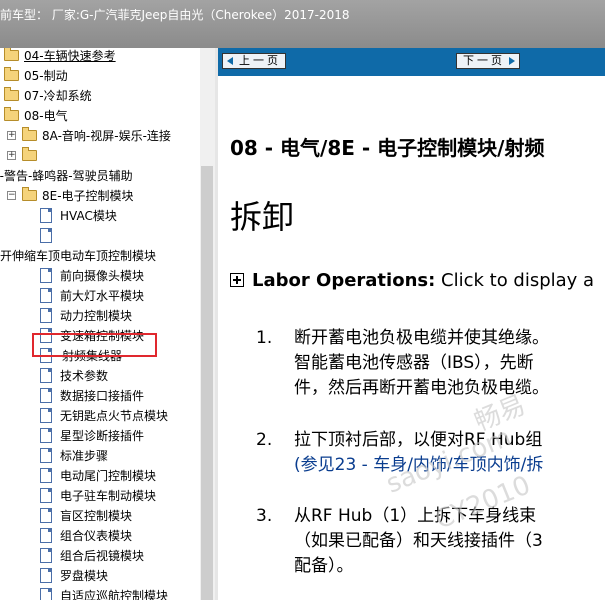 The width and height of the screenshot is (605, 600). I want to click on tree-item-label: 自适应巡航控制模块, so click(114, 594).